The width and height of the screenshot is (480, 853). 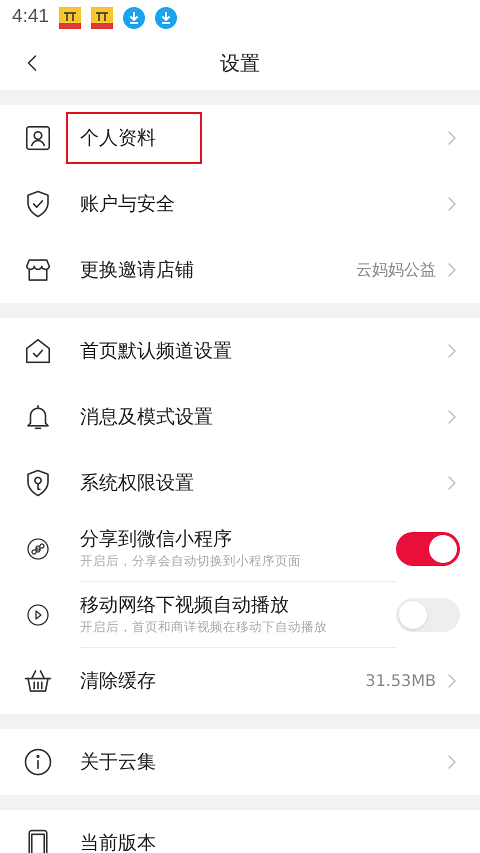 I want to click on row-label: 移动网络下视频自动播放, so click(x=185, y=604).